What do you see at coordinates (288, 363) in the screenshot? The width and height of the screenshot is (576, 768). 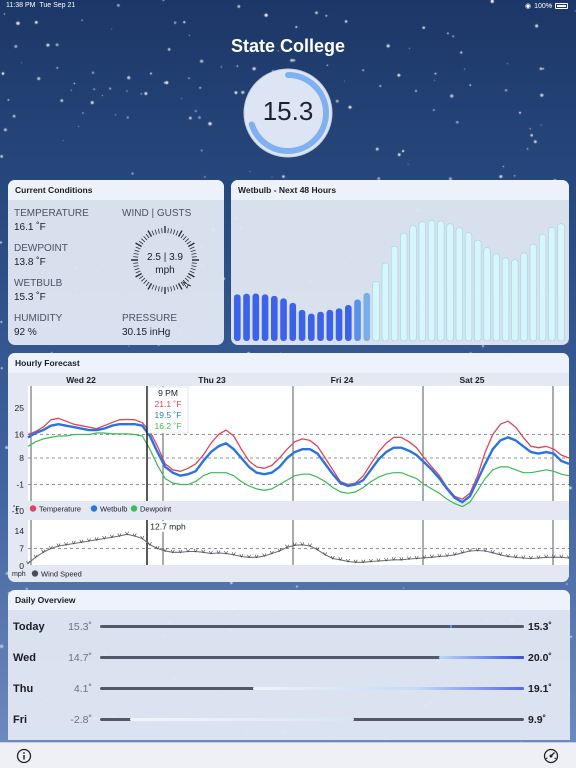 I see `hourly-forecast-title: Hourly Forecast` at bounding box center [288, 363].